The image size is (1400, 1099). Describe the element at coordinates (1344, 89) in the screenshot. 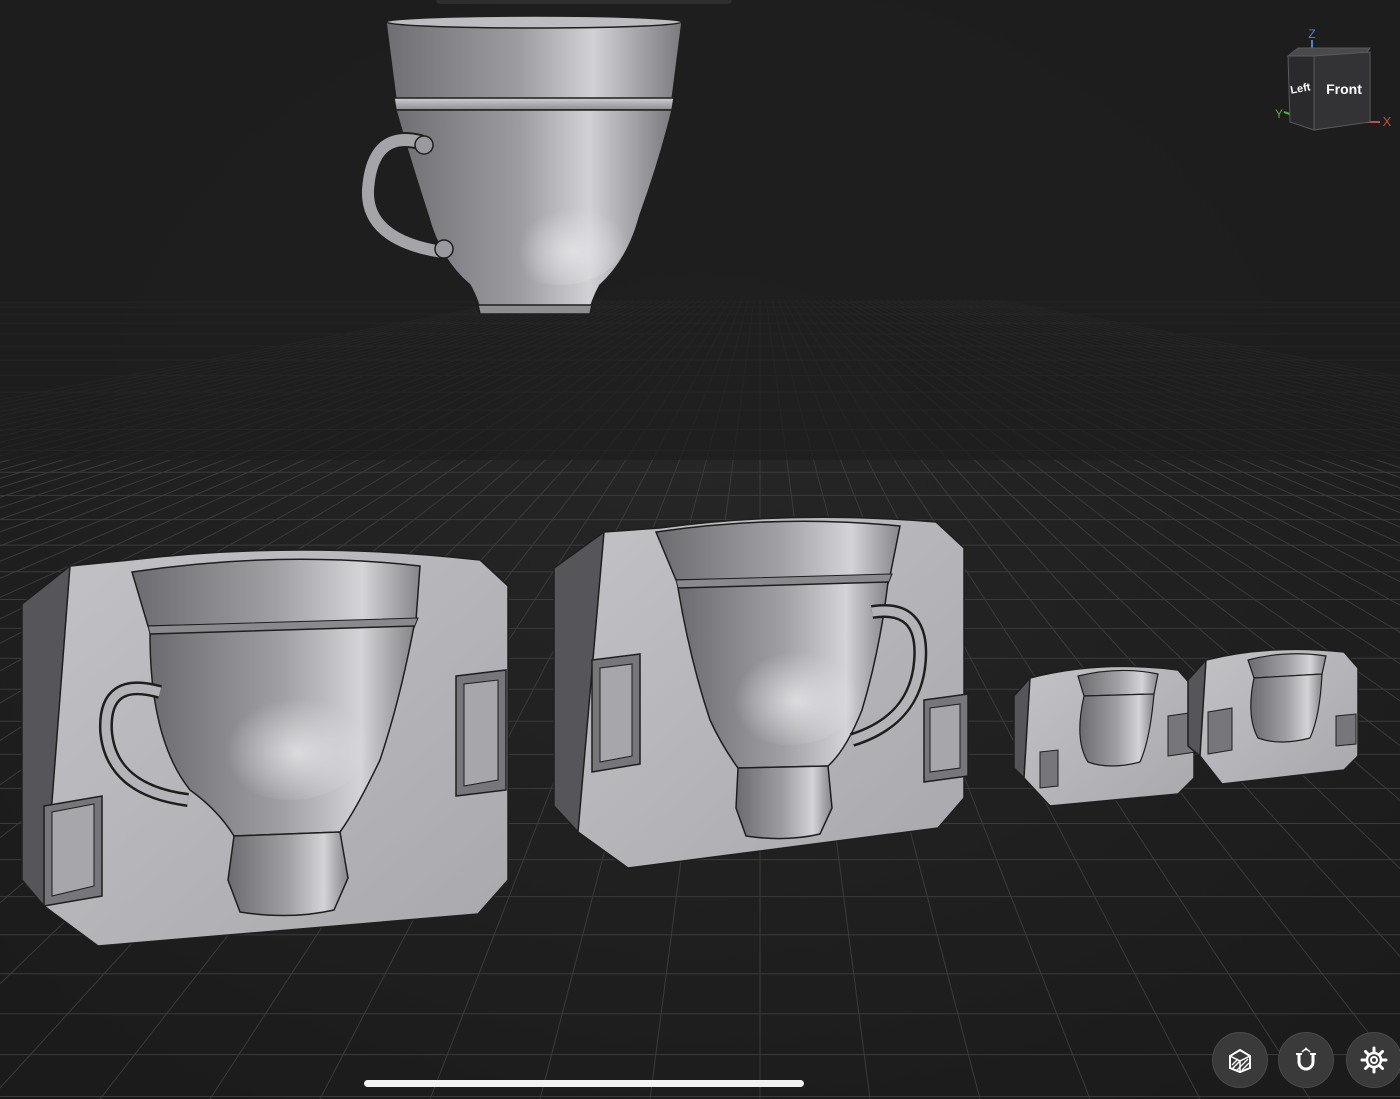

I see `view-cube-front-label: Front` at that location.